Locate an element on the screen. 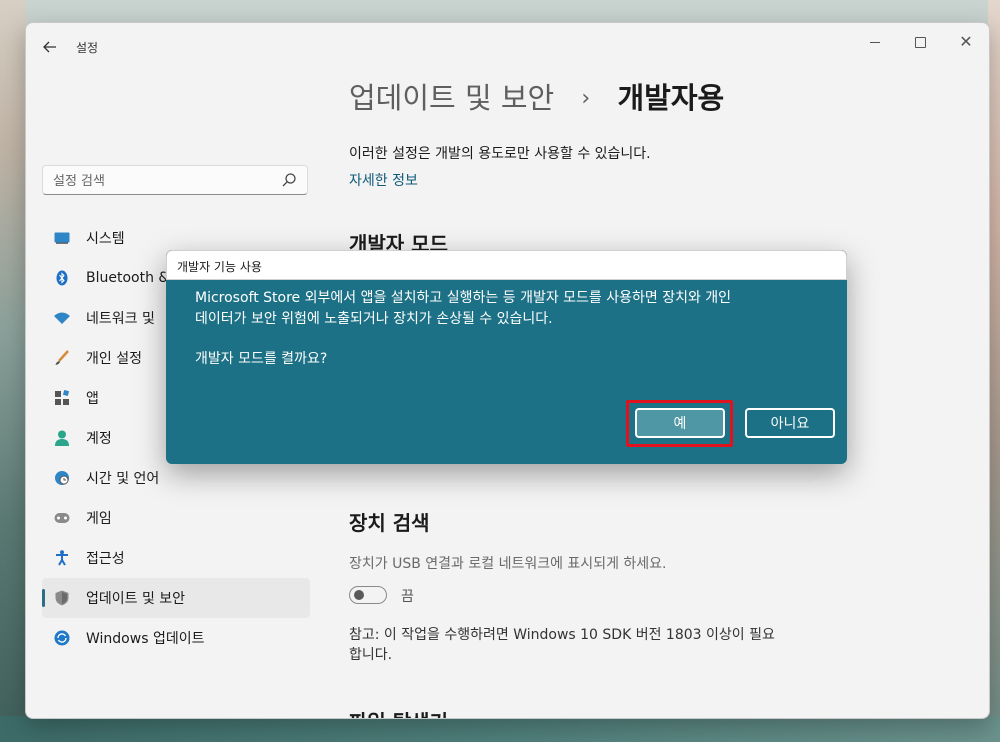 Image resolution: width=1000 pixels, height=742 pixels. page-title: 개발자용 is located at coordinates (671, 98).